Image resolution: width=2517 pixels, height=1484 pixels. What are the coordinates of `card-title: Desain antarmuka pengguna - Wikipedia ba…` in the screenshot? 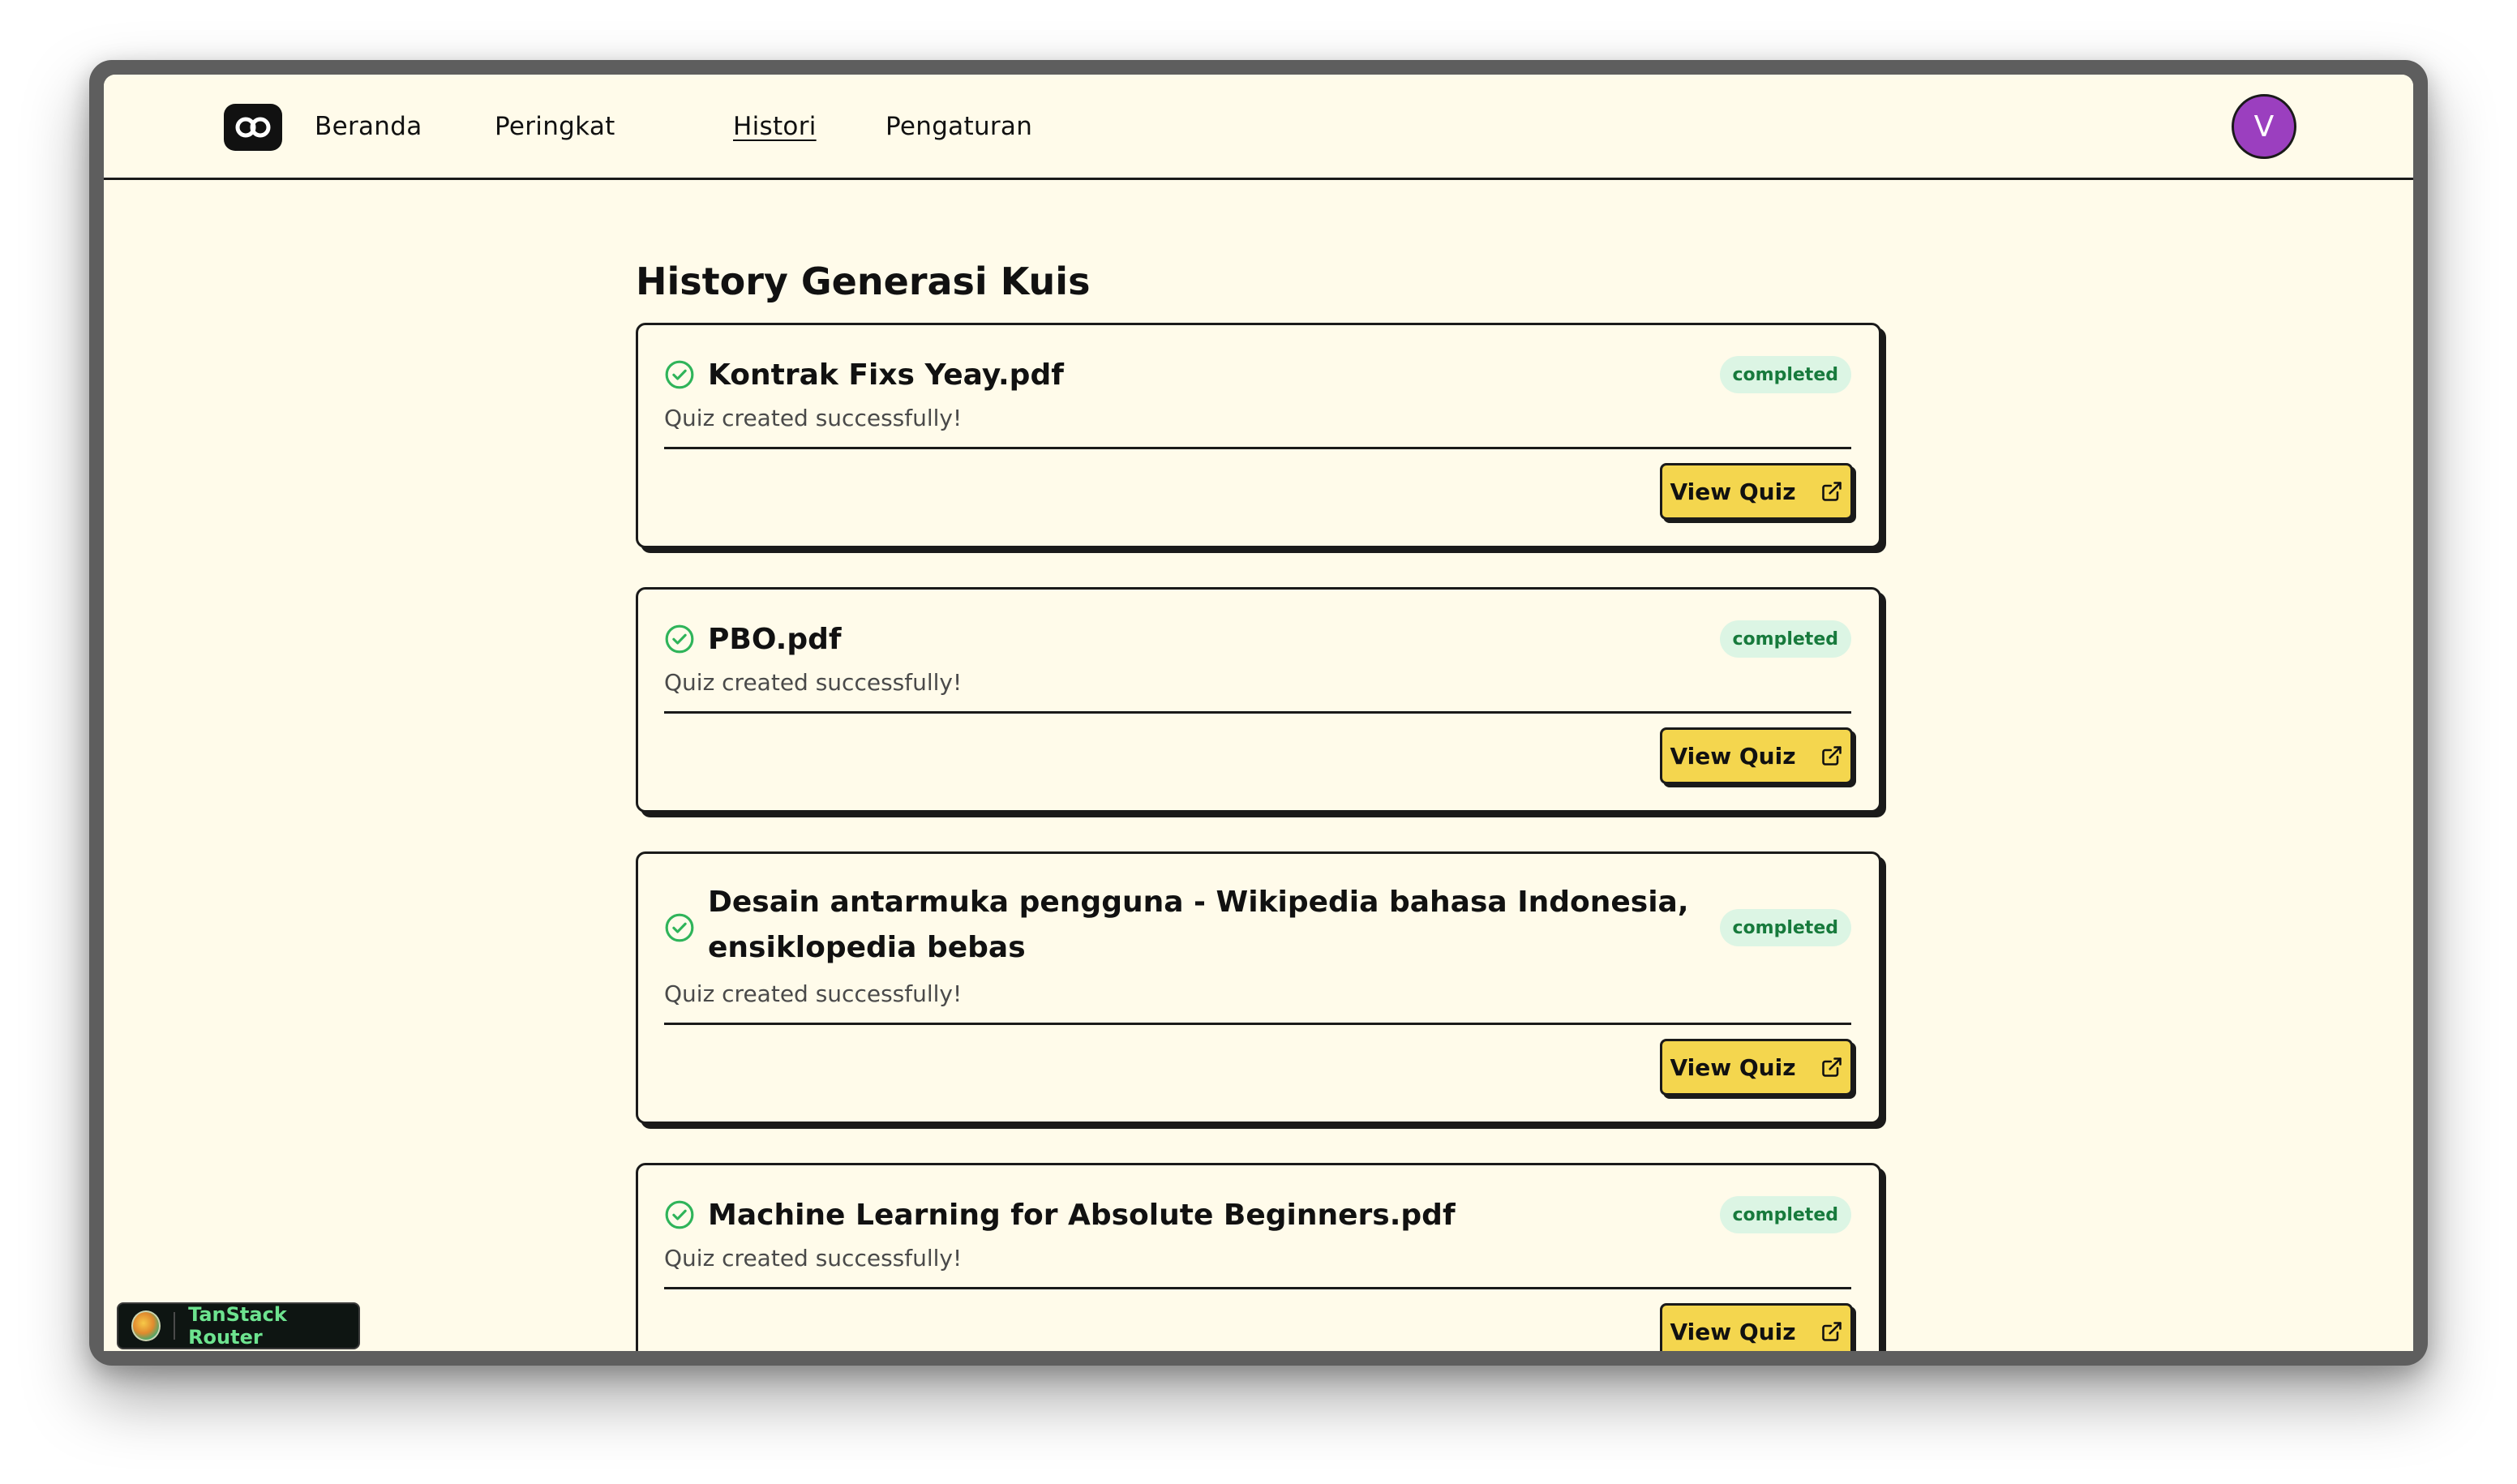 It's located at (1198, 925).